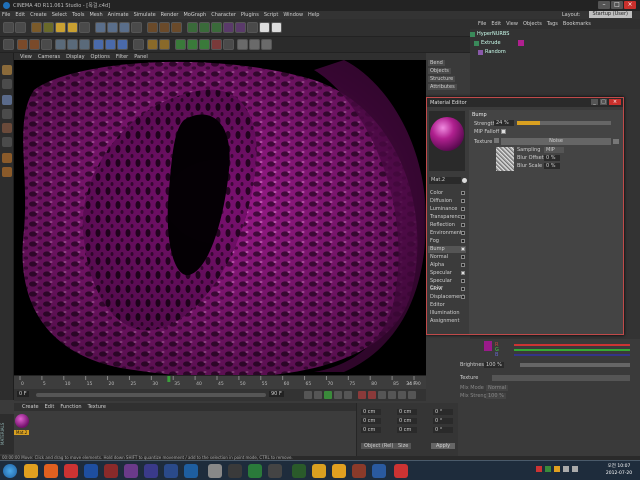 The width and height of the screenshot is (640, 480). I want to click on channel-normal: Normal, so click(447, 257).